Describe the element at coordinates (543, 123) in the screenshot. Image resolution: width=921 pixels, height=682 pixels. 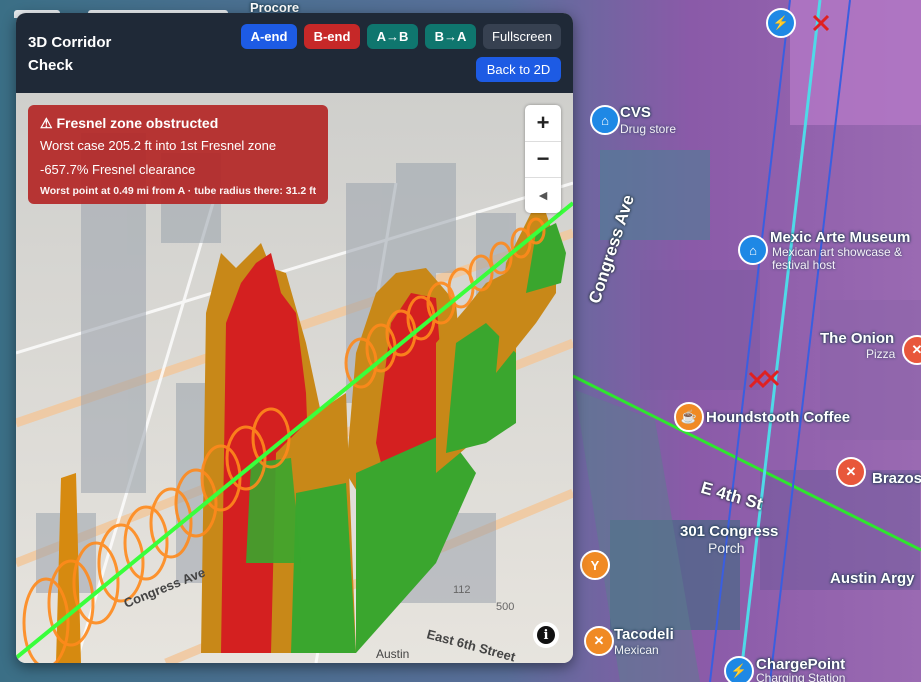
I see `zoom-in-button: +` at that location.